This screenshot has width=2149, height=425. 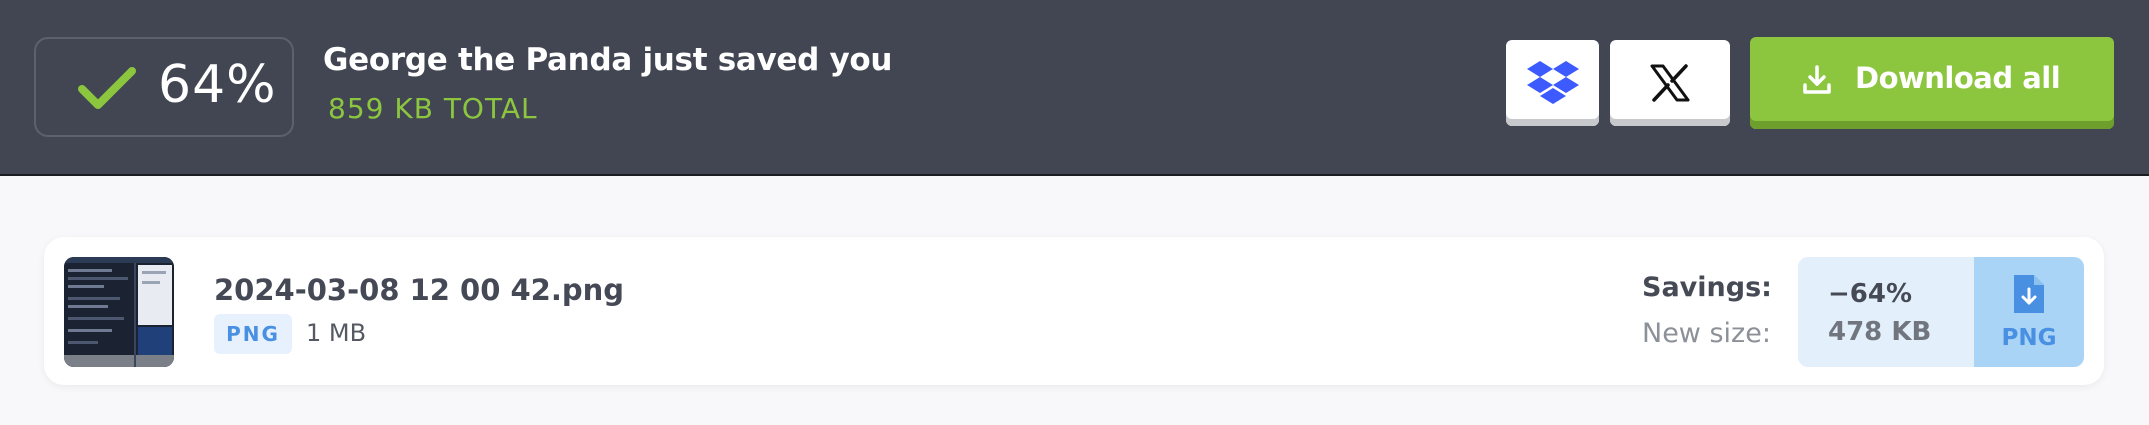 I want to click on savings-percent: 64%, so click(x=217, y=85).